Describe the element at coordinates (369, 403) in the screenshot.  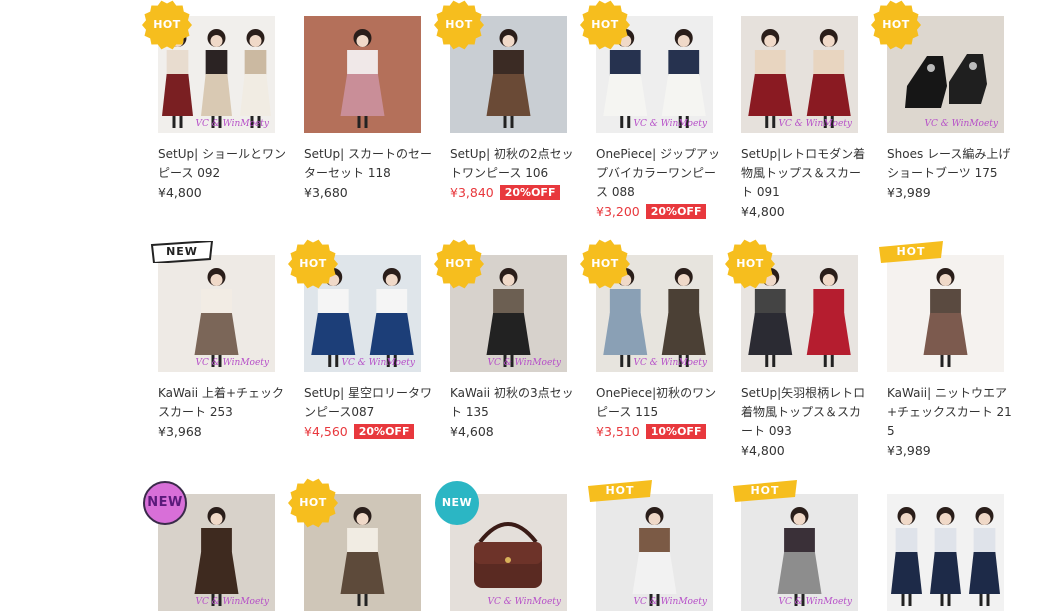
I see `product-name: SetUp| 星空ロリータワンピース087` at that location.